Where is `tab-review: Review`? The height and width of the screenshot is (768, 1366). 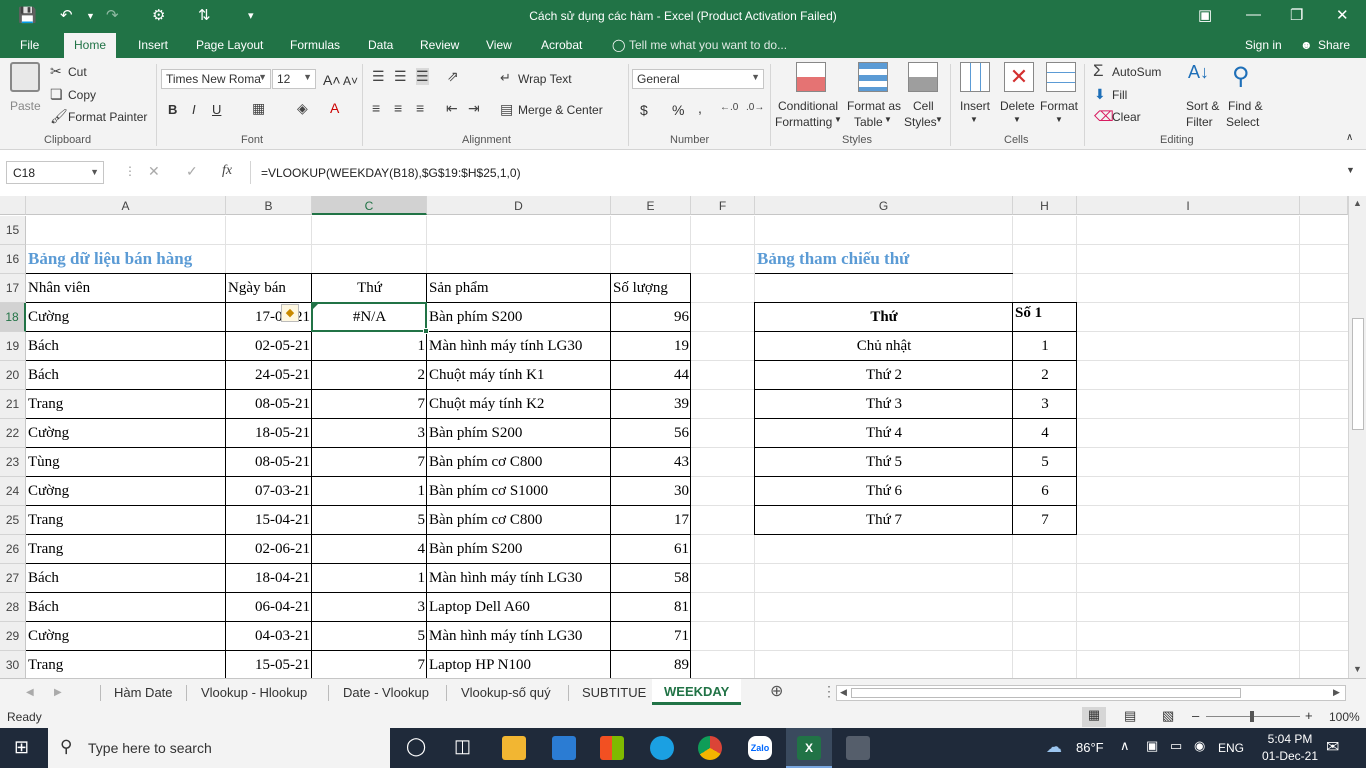
tab-review: Review is located at coordinates (439, 45).